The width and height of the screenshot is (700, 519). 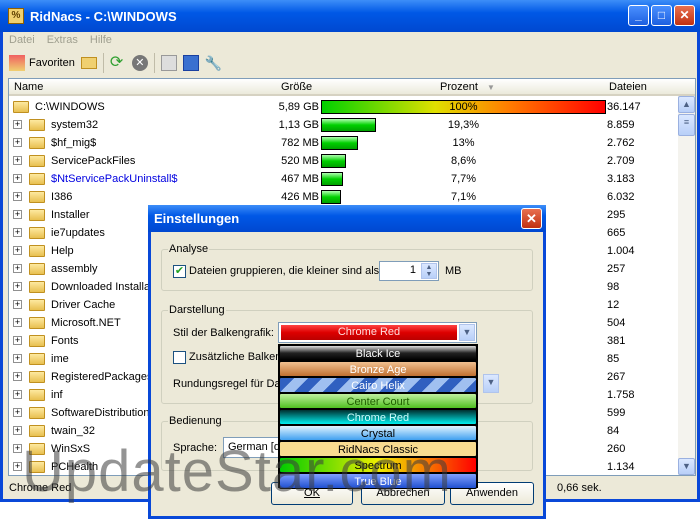 I want to click on analyse-legend: Analyse, so click(x=189, y=249).